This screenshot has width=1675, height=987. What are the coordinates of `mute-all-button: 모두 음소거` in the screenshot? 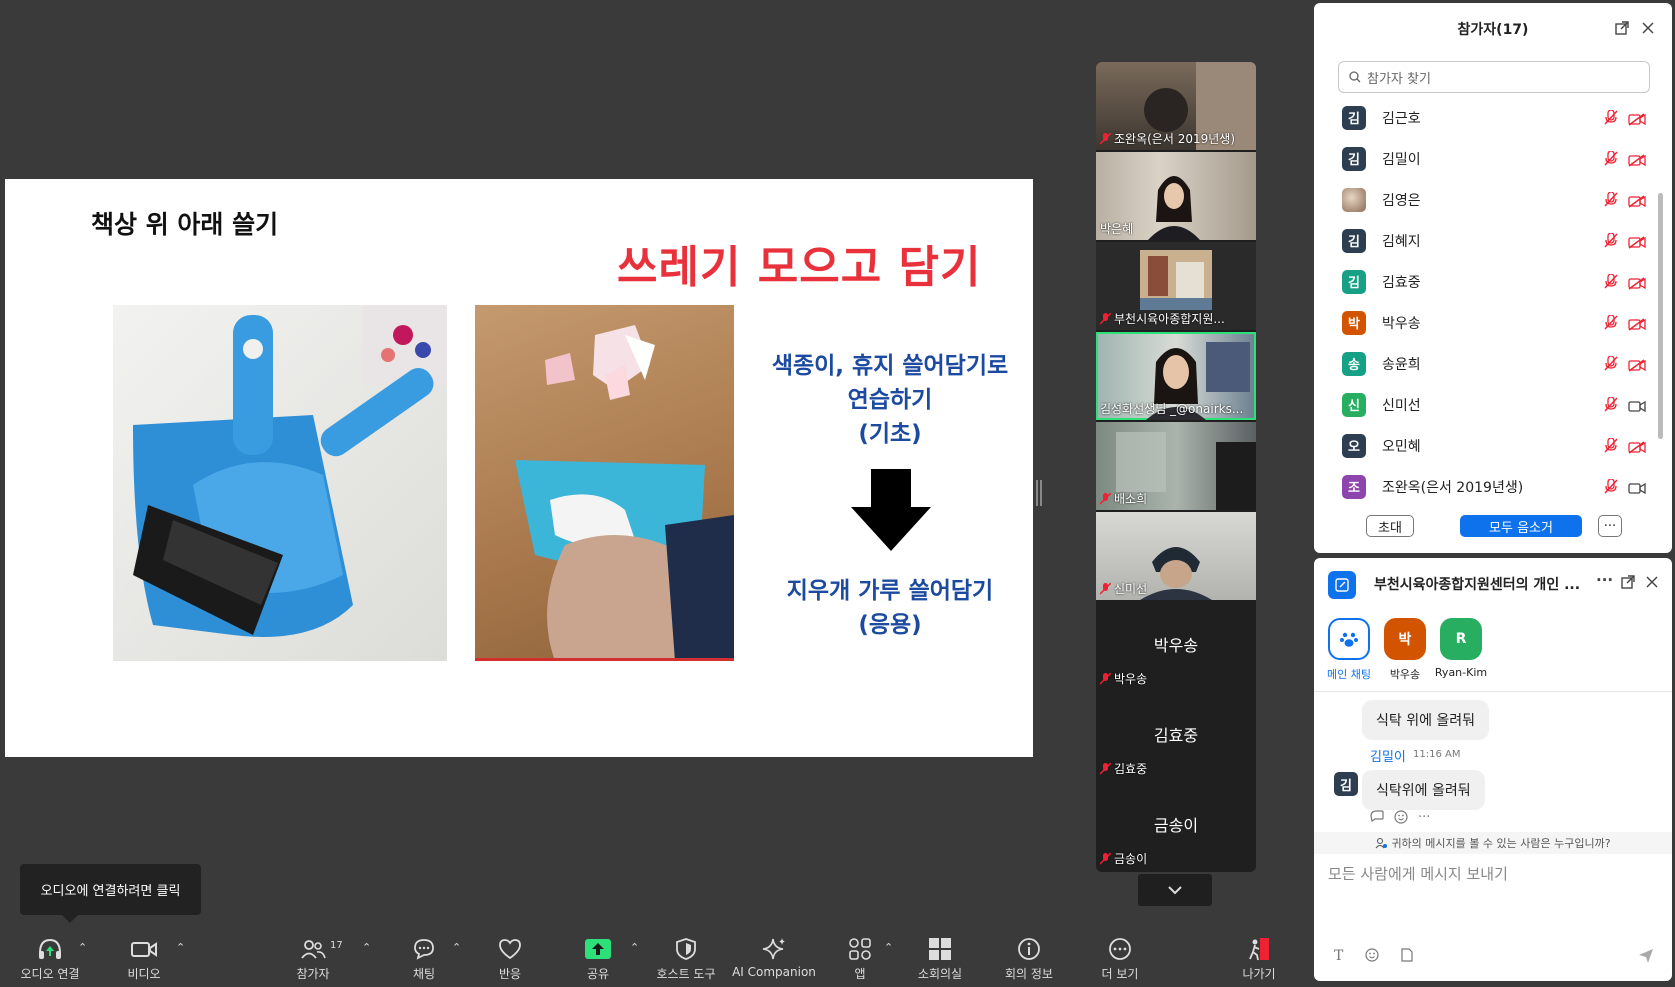 It's located at (1521, 526).